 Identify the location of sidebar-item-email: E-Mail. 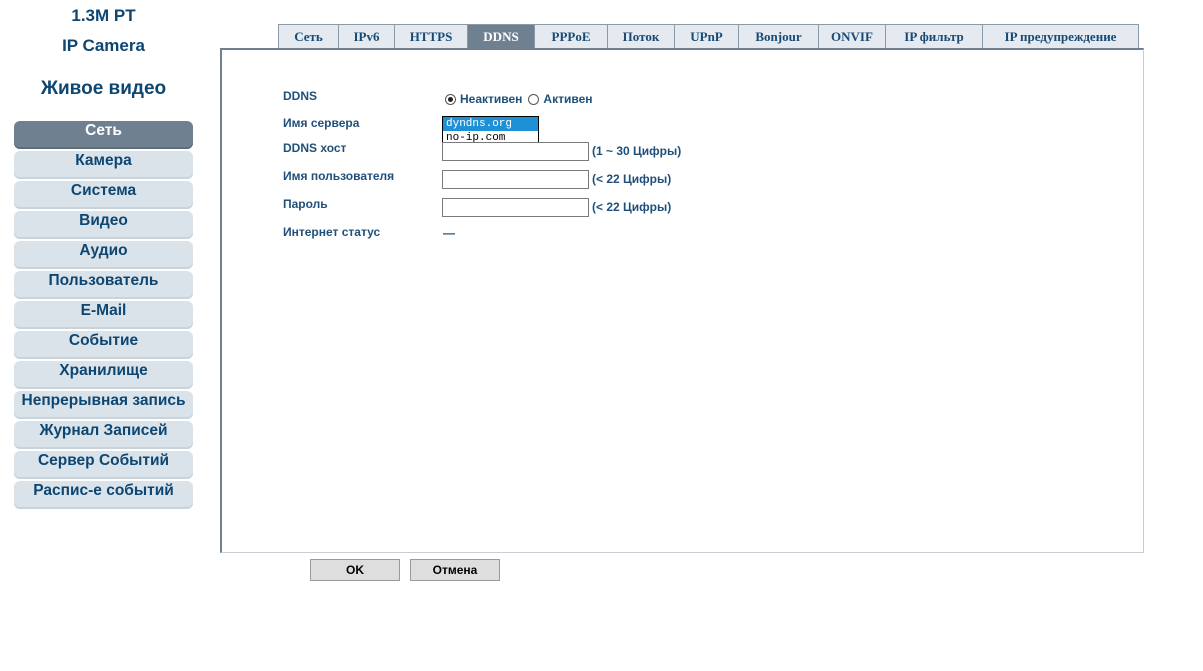
(103, 315).